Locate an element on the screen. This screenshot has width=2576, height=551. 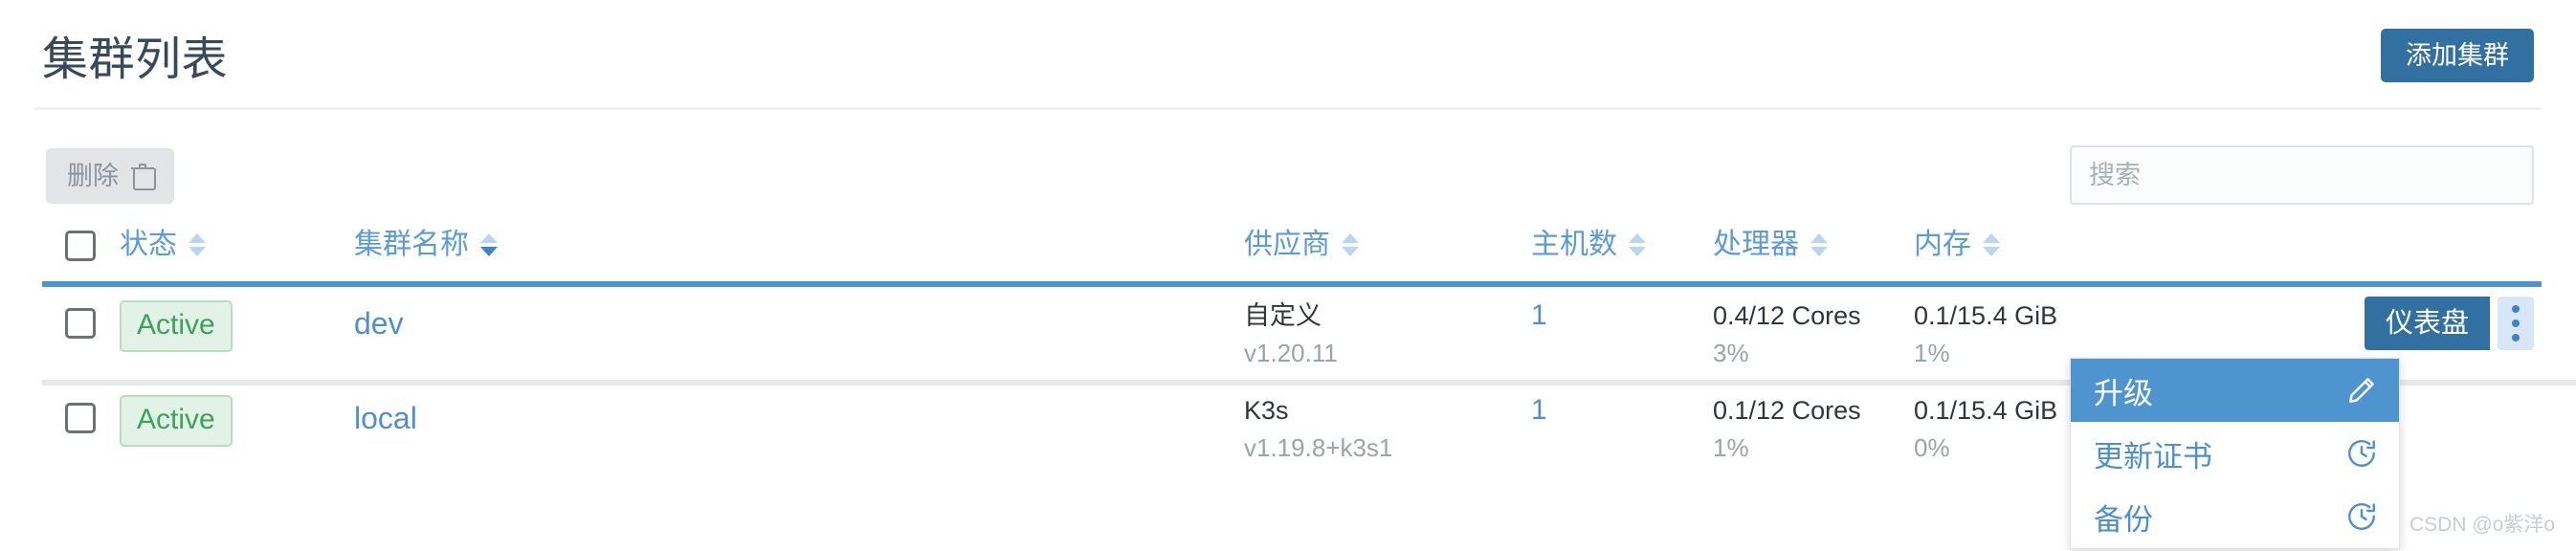
select-all-checkbox is located at coordinates (80, 246).